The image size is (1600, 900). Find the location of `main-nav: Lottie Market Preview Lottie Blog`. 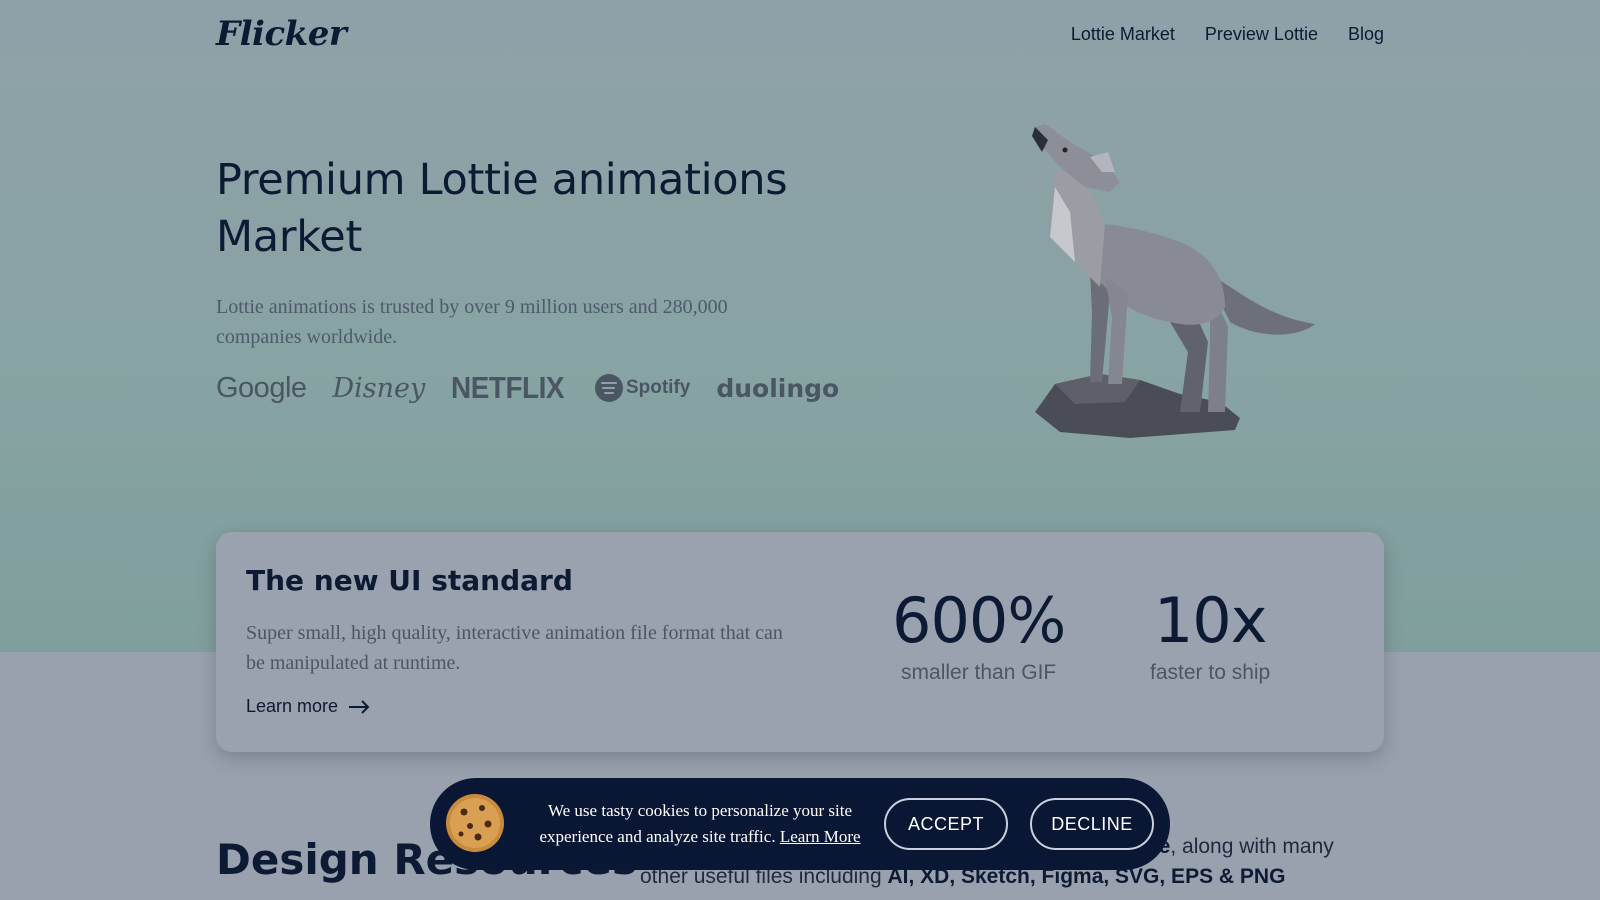

main-nav: Lottie Market Preview Lottie Blog is located at coordinates (1227, 34).